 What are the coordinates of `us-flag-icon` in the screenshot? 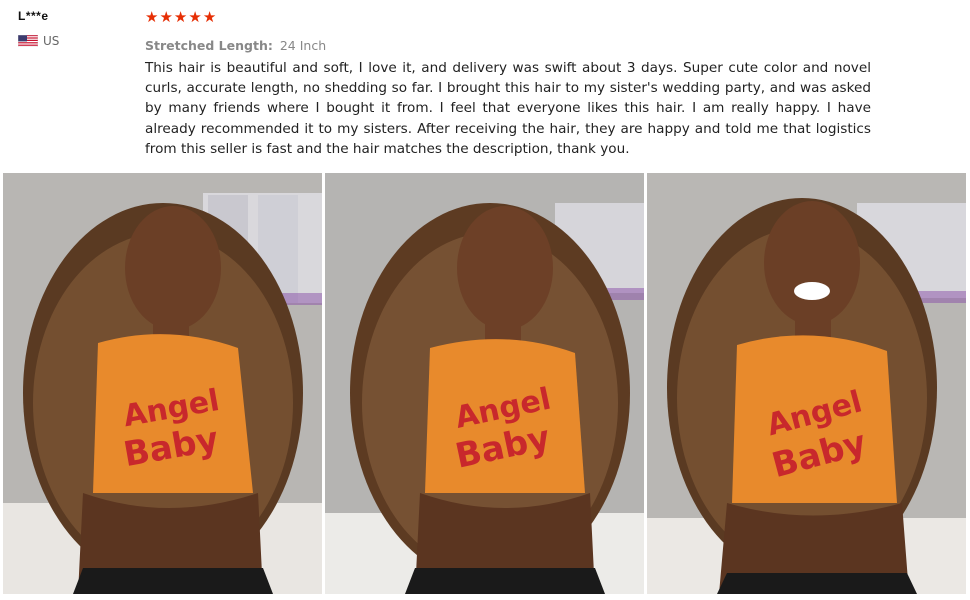 It's located at (28, 41).